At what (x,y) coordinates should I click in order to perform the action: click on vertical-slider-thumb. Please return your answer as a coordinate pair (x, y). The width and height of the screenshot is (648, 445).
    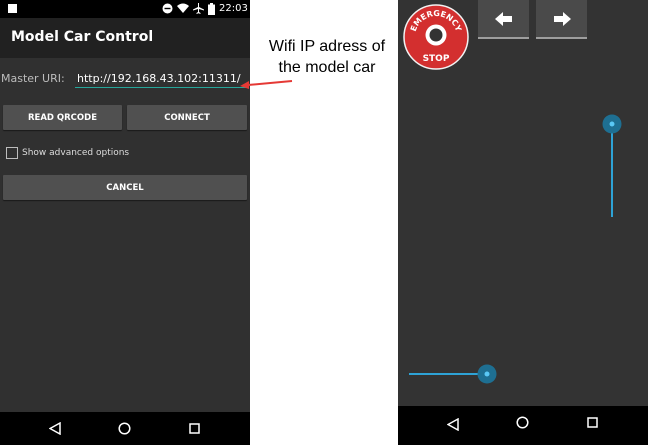
    Looking at the image, I should click on (612, 124).